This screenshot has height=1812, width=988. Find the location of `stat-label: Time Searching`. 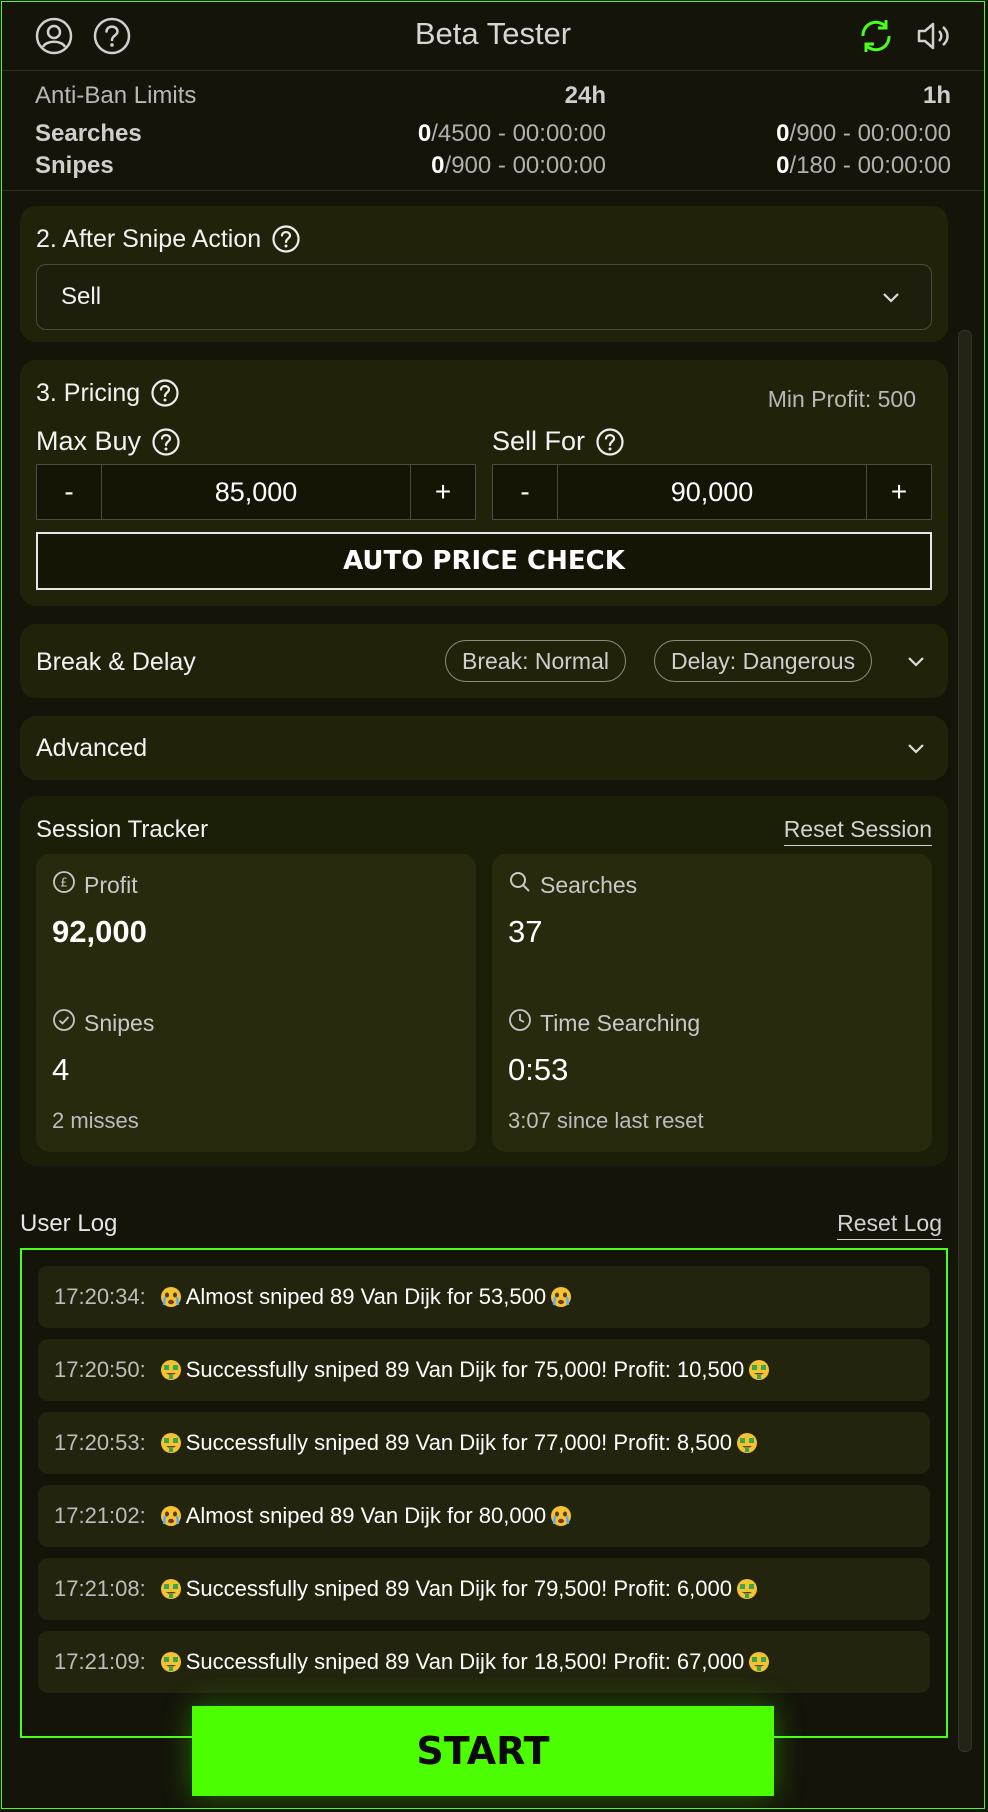

stat-label: Time Searching is located at coordinates (620, 1022).